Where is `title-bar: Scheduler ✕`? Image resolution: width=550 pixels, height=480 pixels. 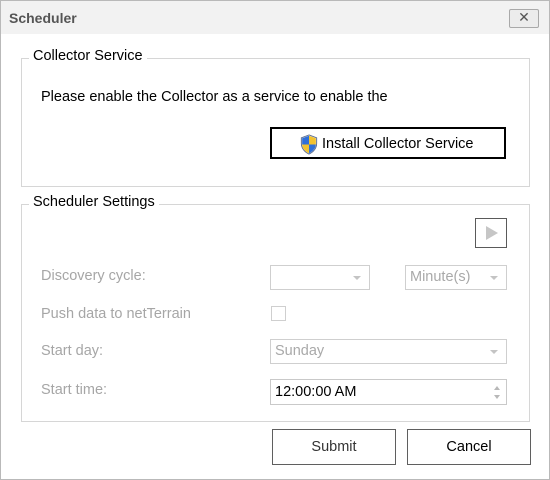
title-bar: Scheduler ✕ is located at coordinates (275, 17).